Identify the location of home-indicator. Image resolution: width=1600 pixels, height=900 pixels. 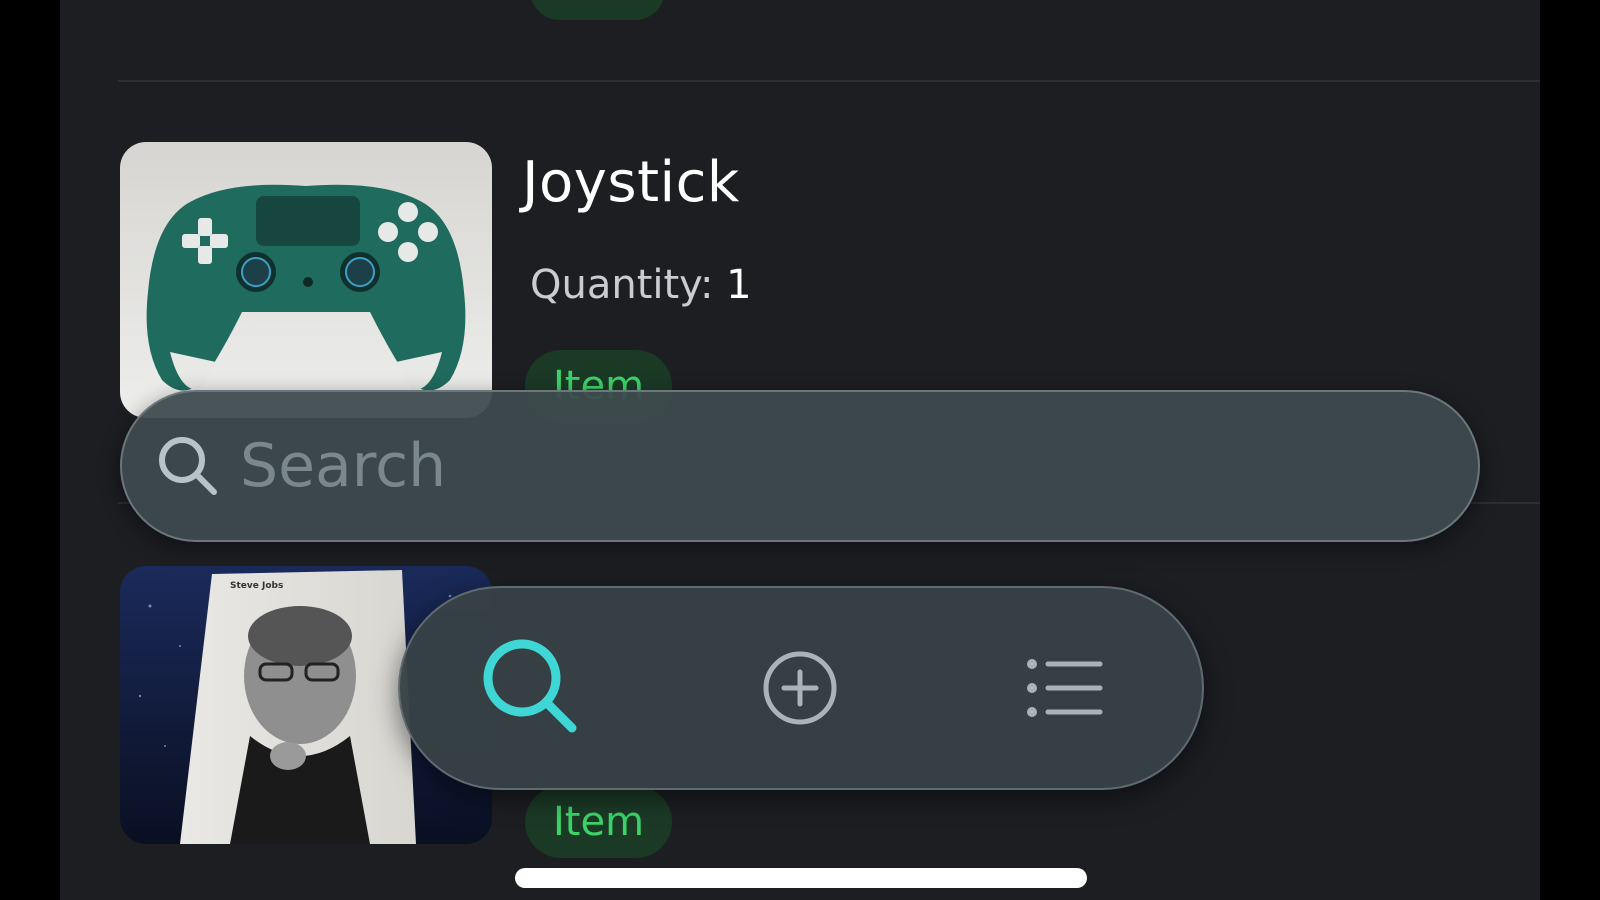
(801, 878).